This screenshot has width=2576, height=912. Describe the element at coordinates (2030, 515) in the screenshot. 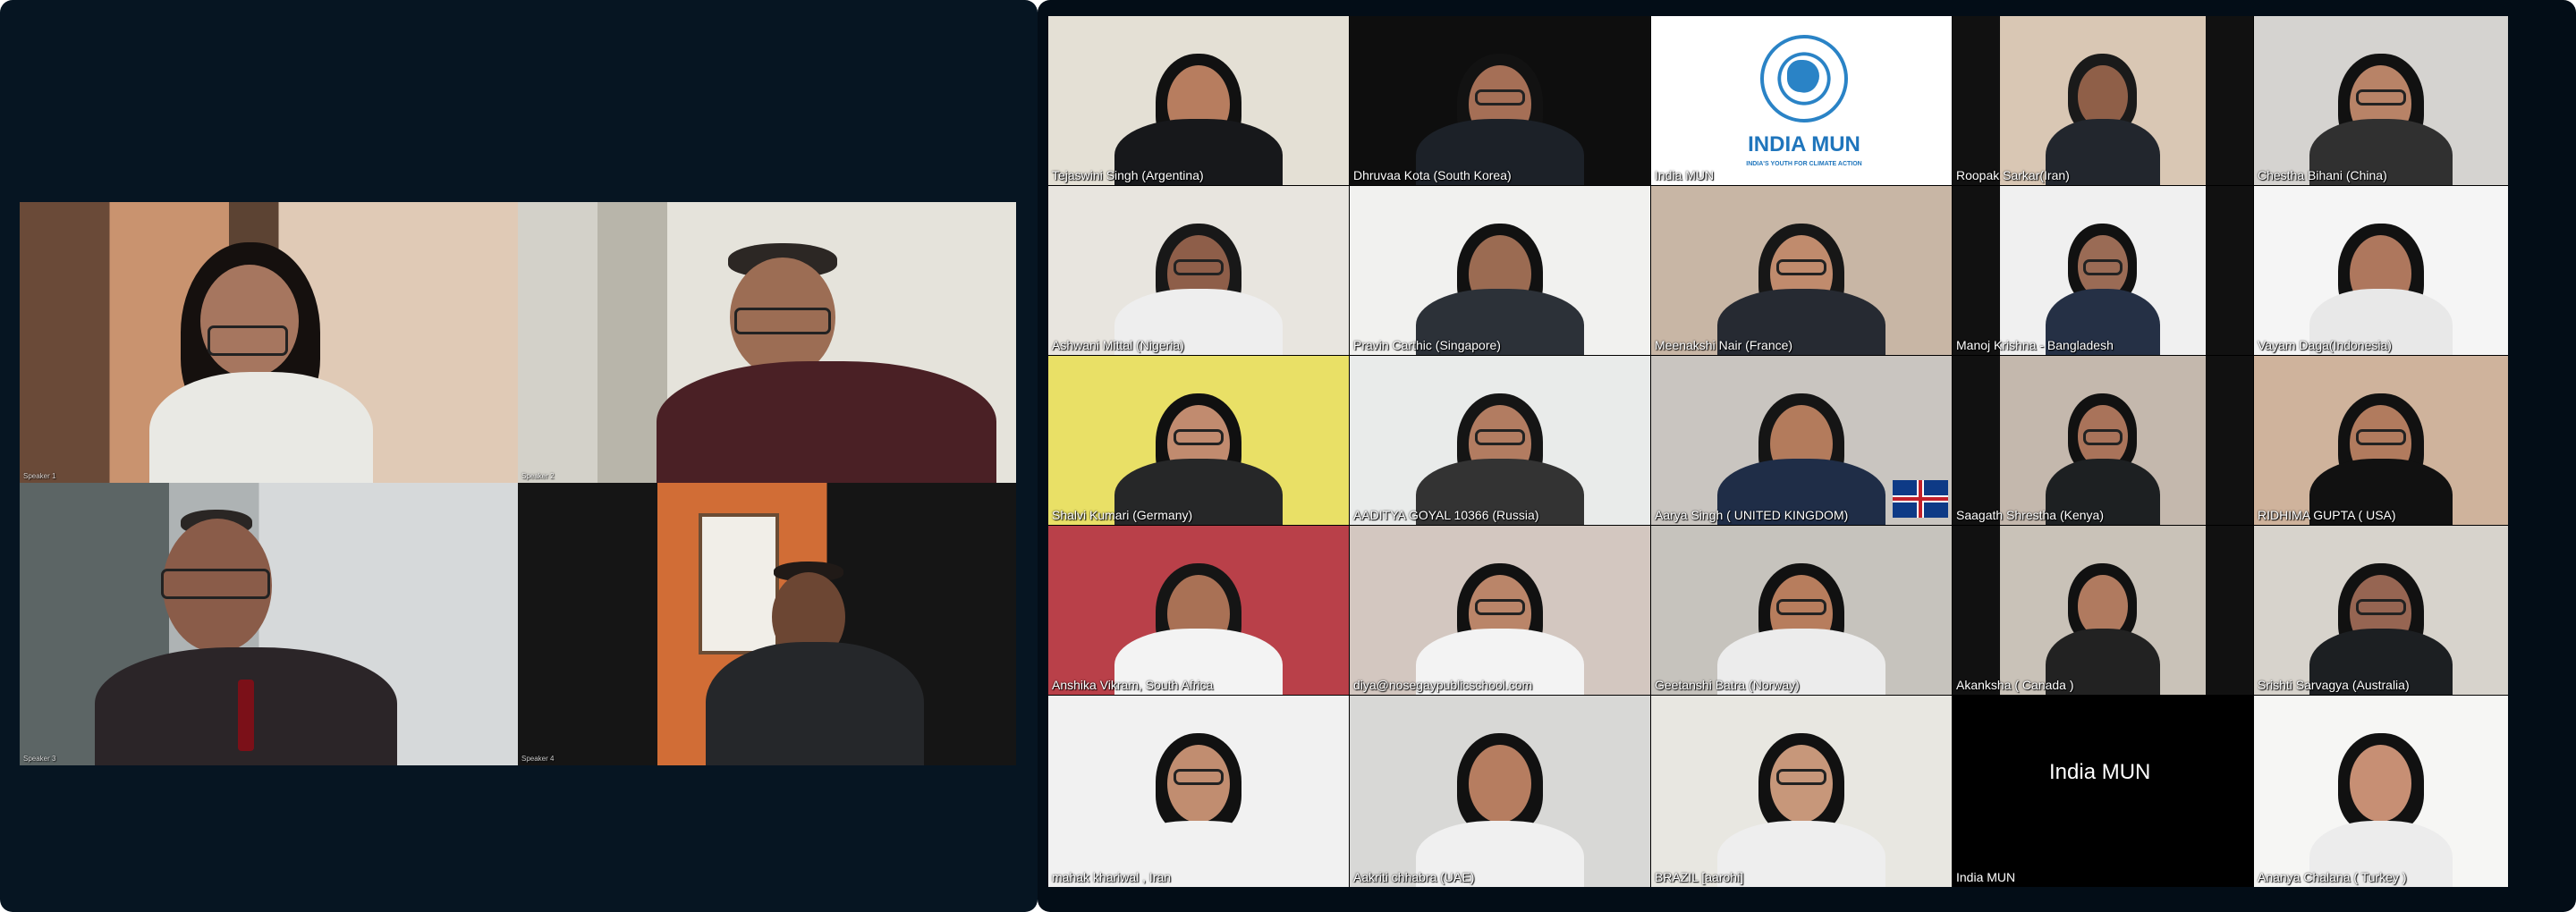

I see `participant-name-label: Saagath Shrestha (Kenya)` at that location.